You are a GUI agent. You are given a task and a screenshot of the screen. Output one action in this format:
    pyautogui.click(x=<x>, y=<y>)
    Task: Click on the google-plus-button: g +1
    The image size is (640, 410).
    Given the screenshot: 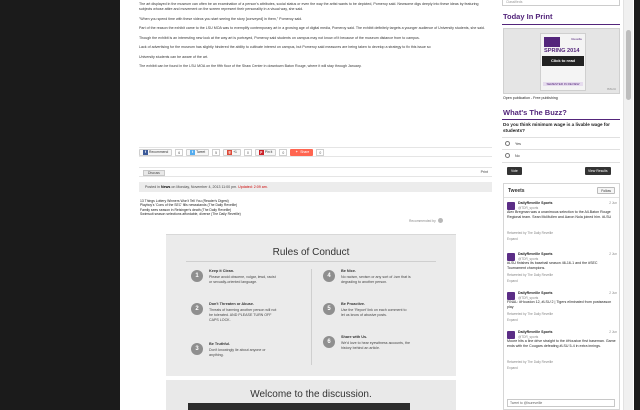 What is the action you would take?
    pyautogui.click(x=232, y=152)
    